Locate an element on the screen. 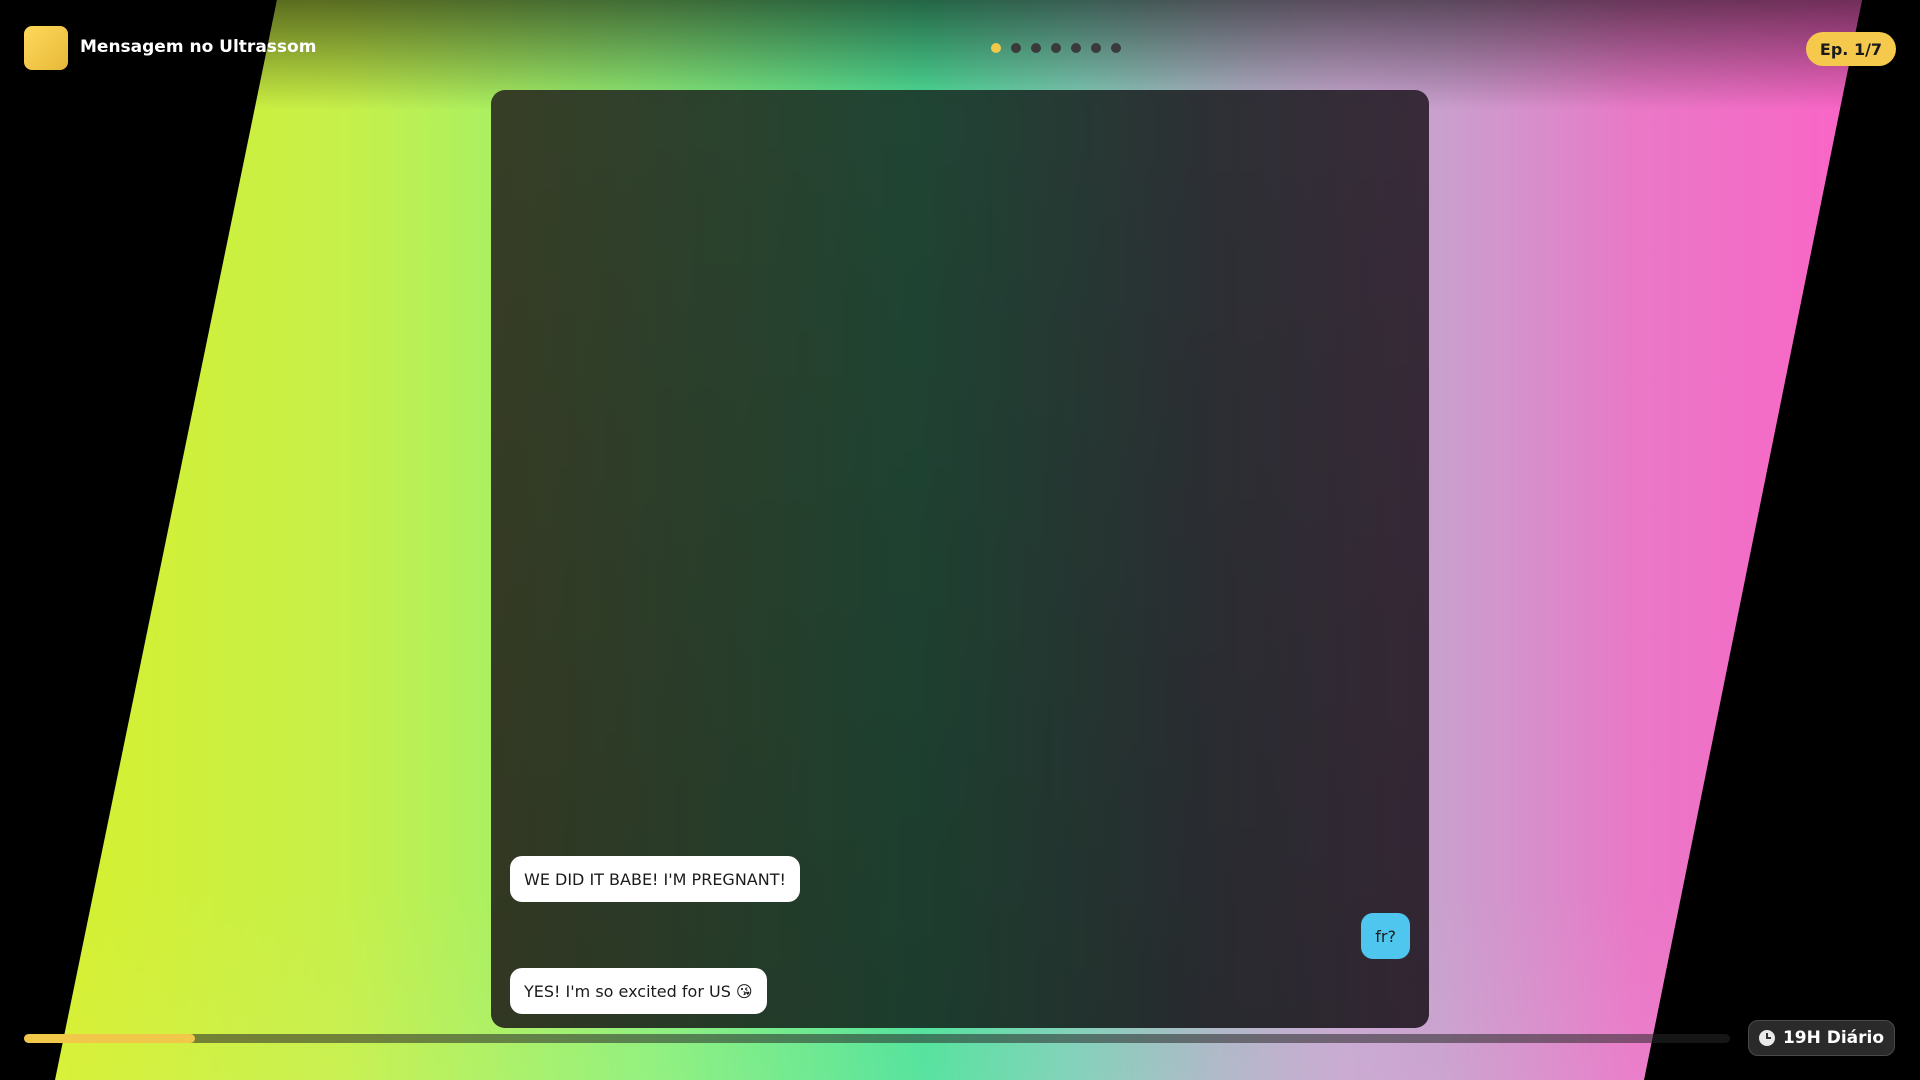  message-bubble-incoming: WE DID IT BABE! I'M PREGNANT! is located at coordinates (655, 879).